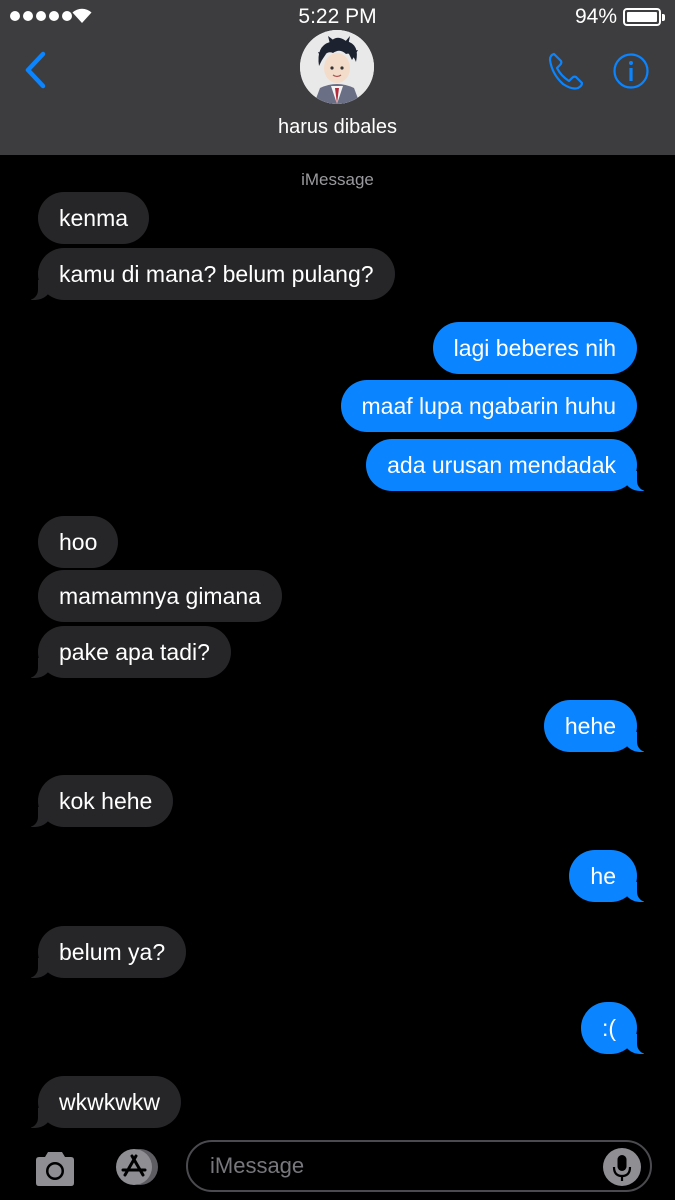 Image resolution: width=675 pixels, height=1200 pixels. What do you see at coordinates (210, 274) in the screenshot?
I see `incoming-message-bubble: kamu di mana? belum pulang?` at bounding box center [210, 274].